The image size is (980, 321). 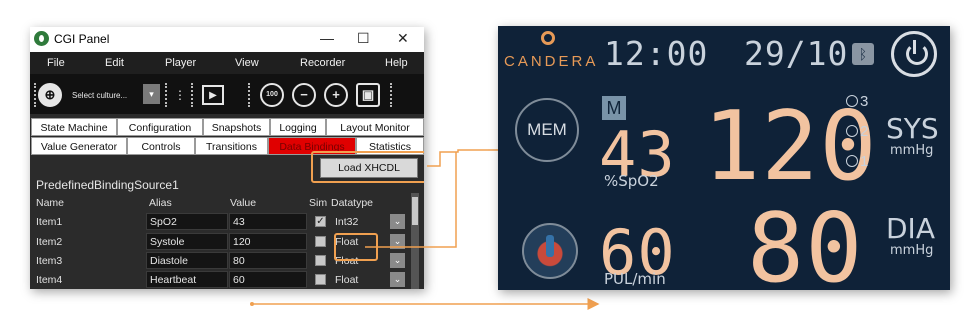 I want to click on memory-slot-1: 1, so click(x=857, y=161).